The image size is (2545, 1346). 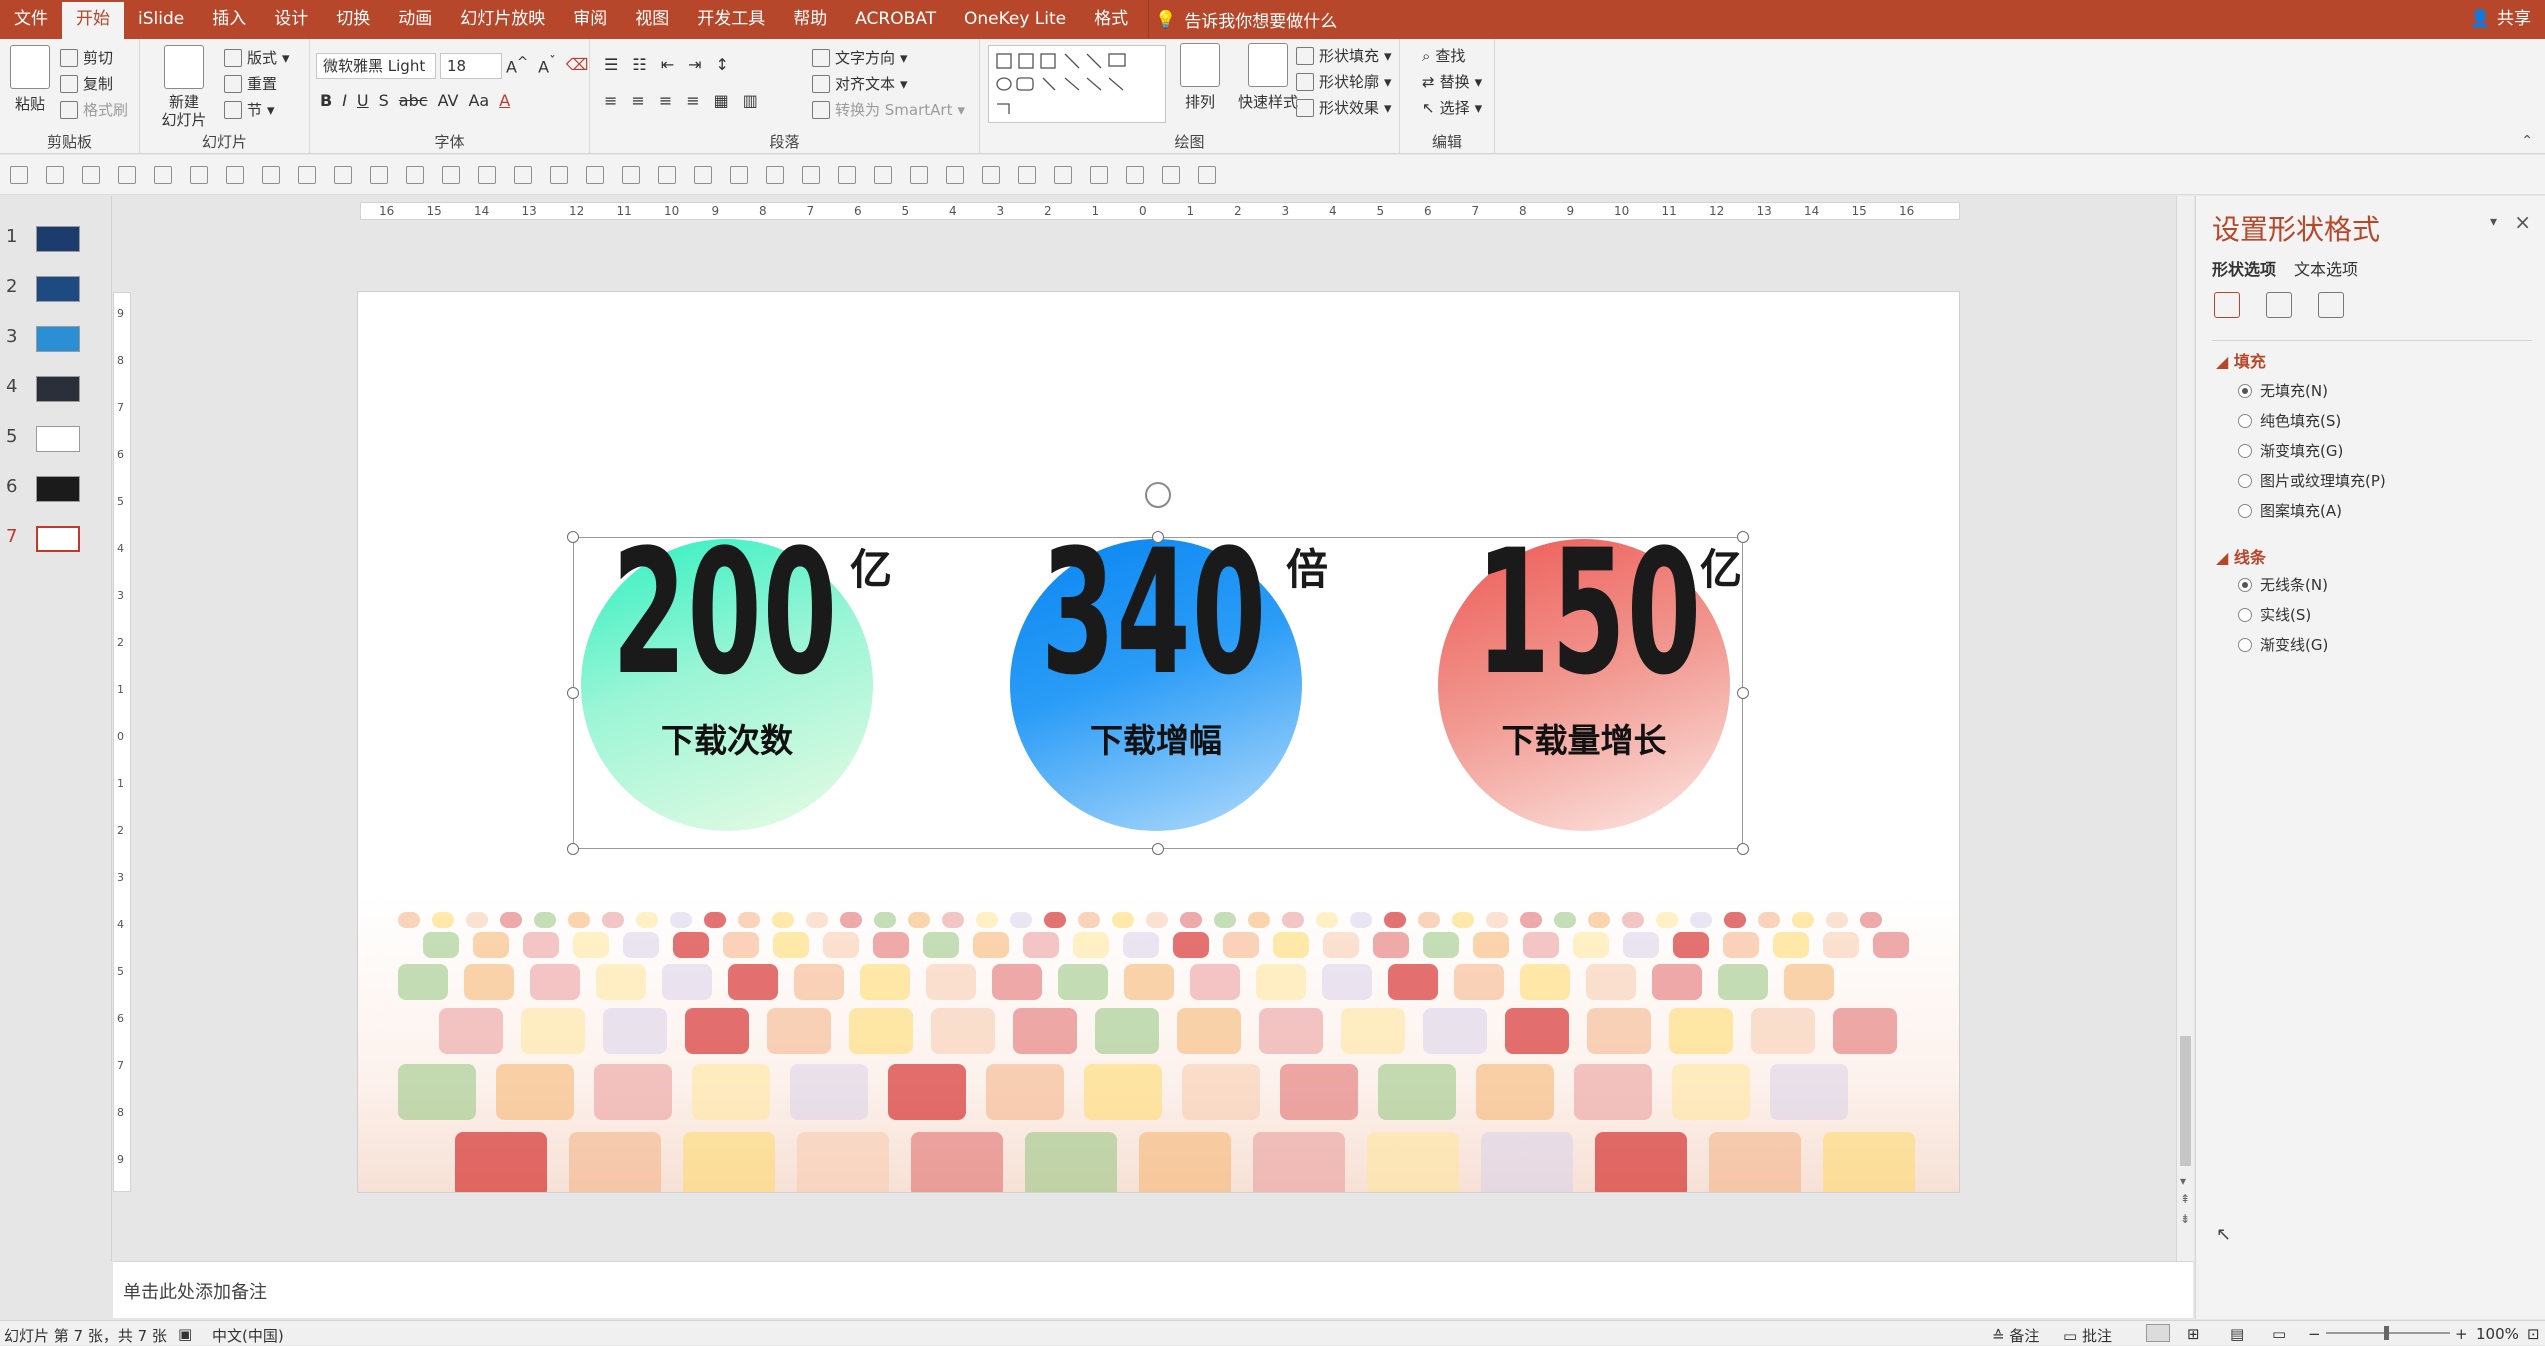 What do you see at coordinates (185, 1334) in the screenshot?
I see `spellcheck-icon: ▣` at bounding box center [185, 1334].